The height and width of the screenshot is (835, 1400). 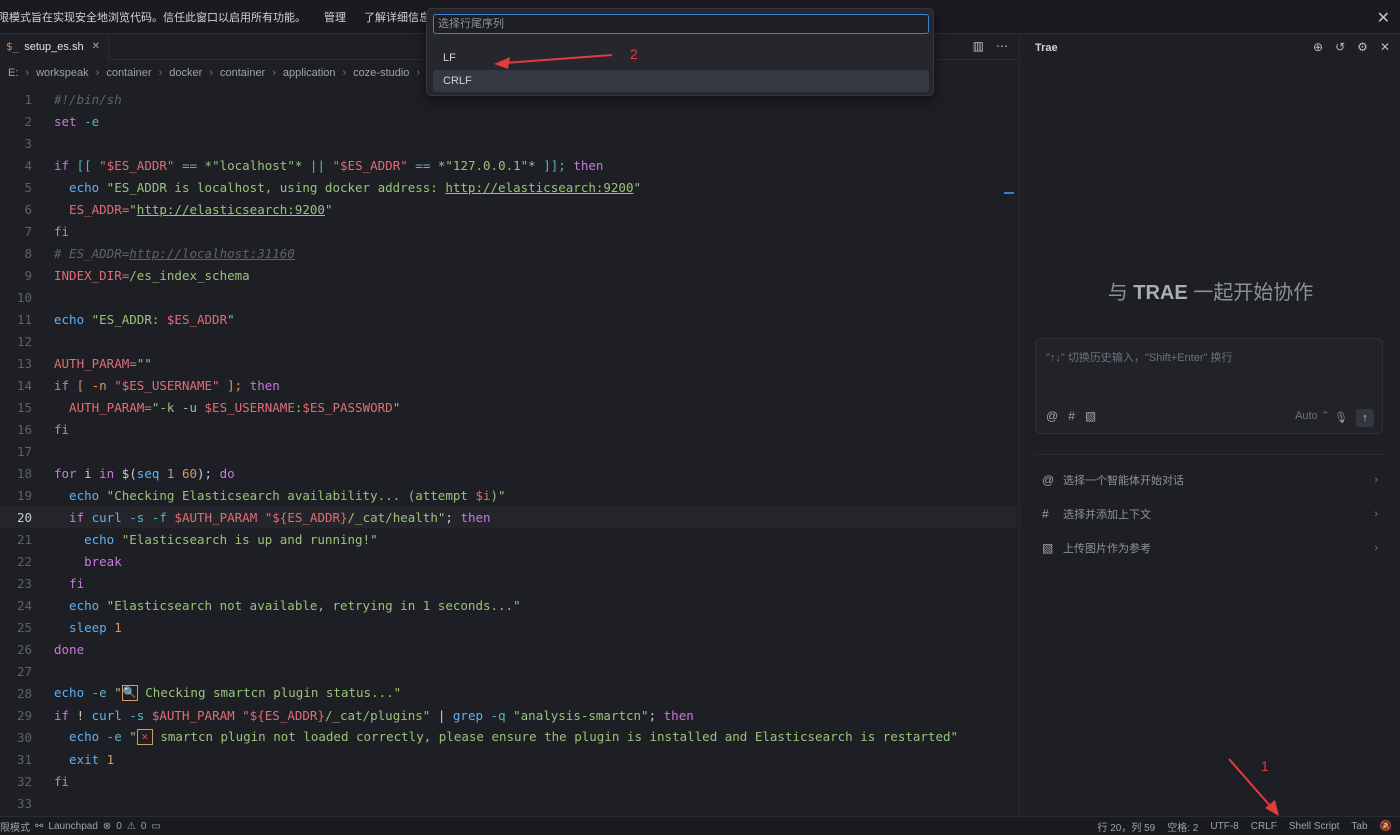 What do you see at coordinates (13, 73) in the screenshot?
I see `breadcrumb-item: E:` at bounding box center [13, 73].